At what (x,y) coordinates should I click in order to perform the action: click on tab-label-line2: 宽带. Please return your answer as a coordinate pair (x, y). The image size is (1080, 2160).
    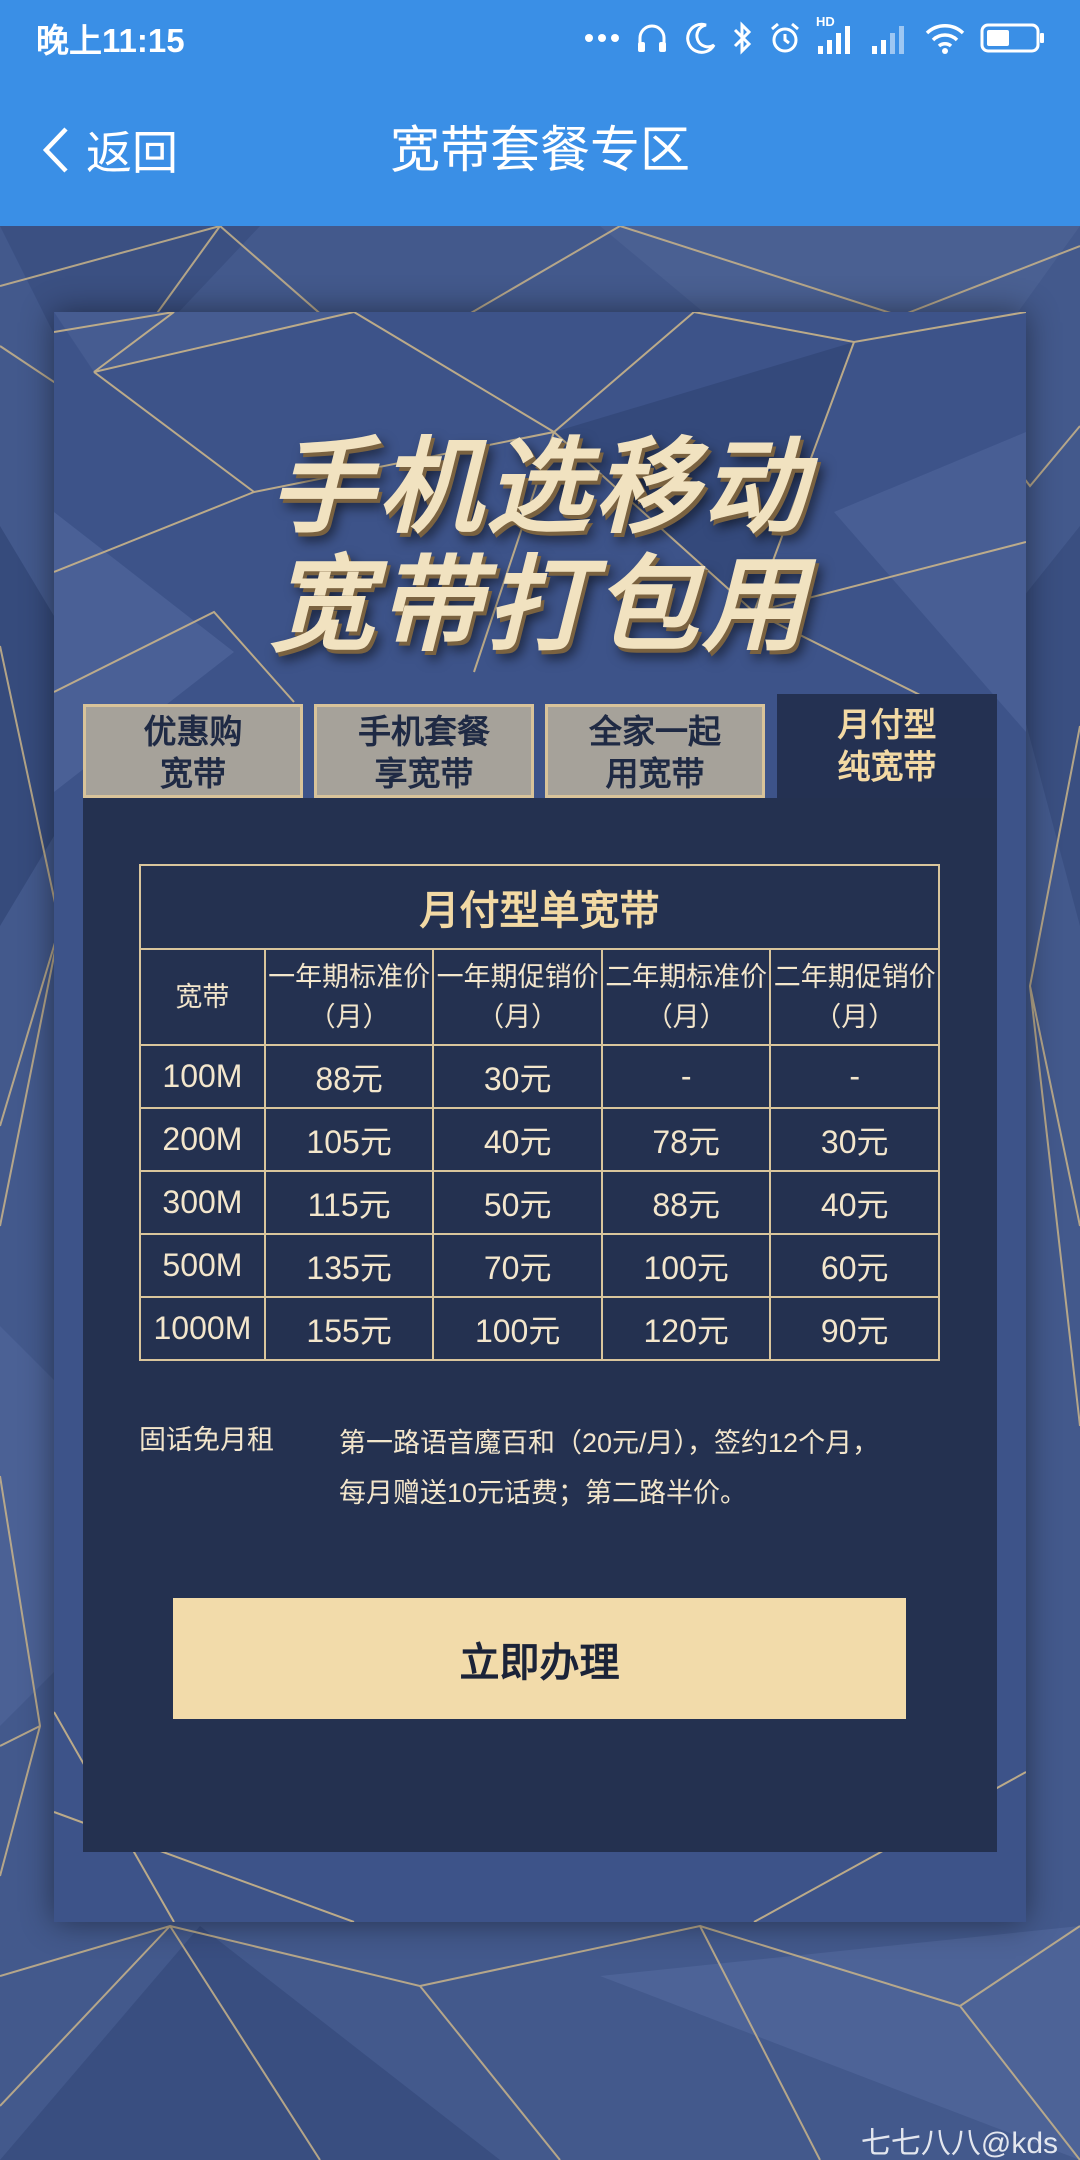
    Looking at the image, I should click on (193, 773).